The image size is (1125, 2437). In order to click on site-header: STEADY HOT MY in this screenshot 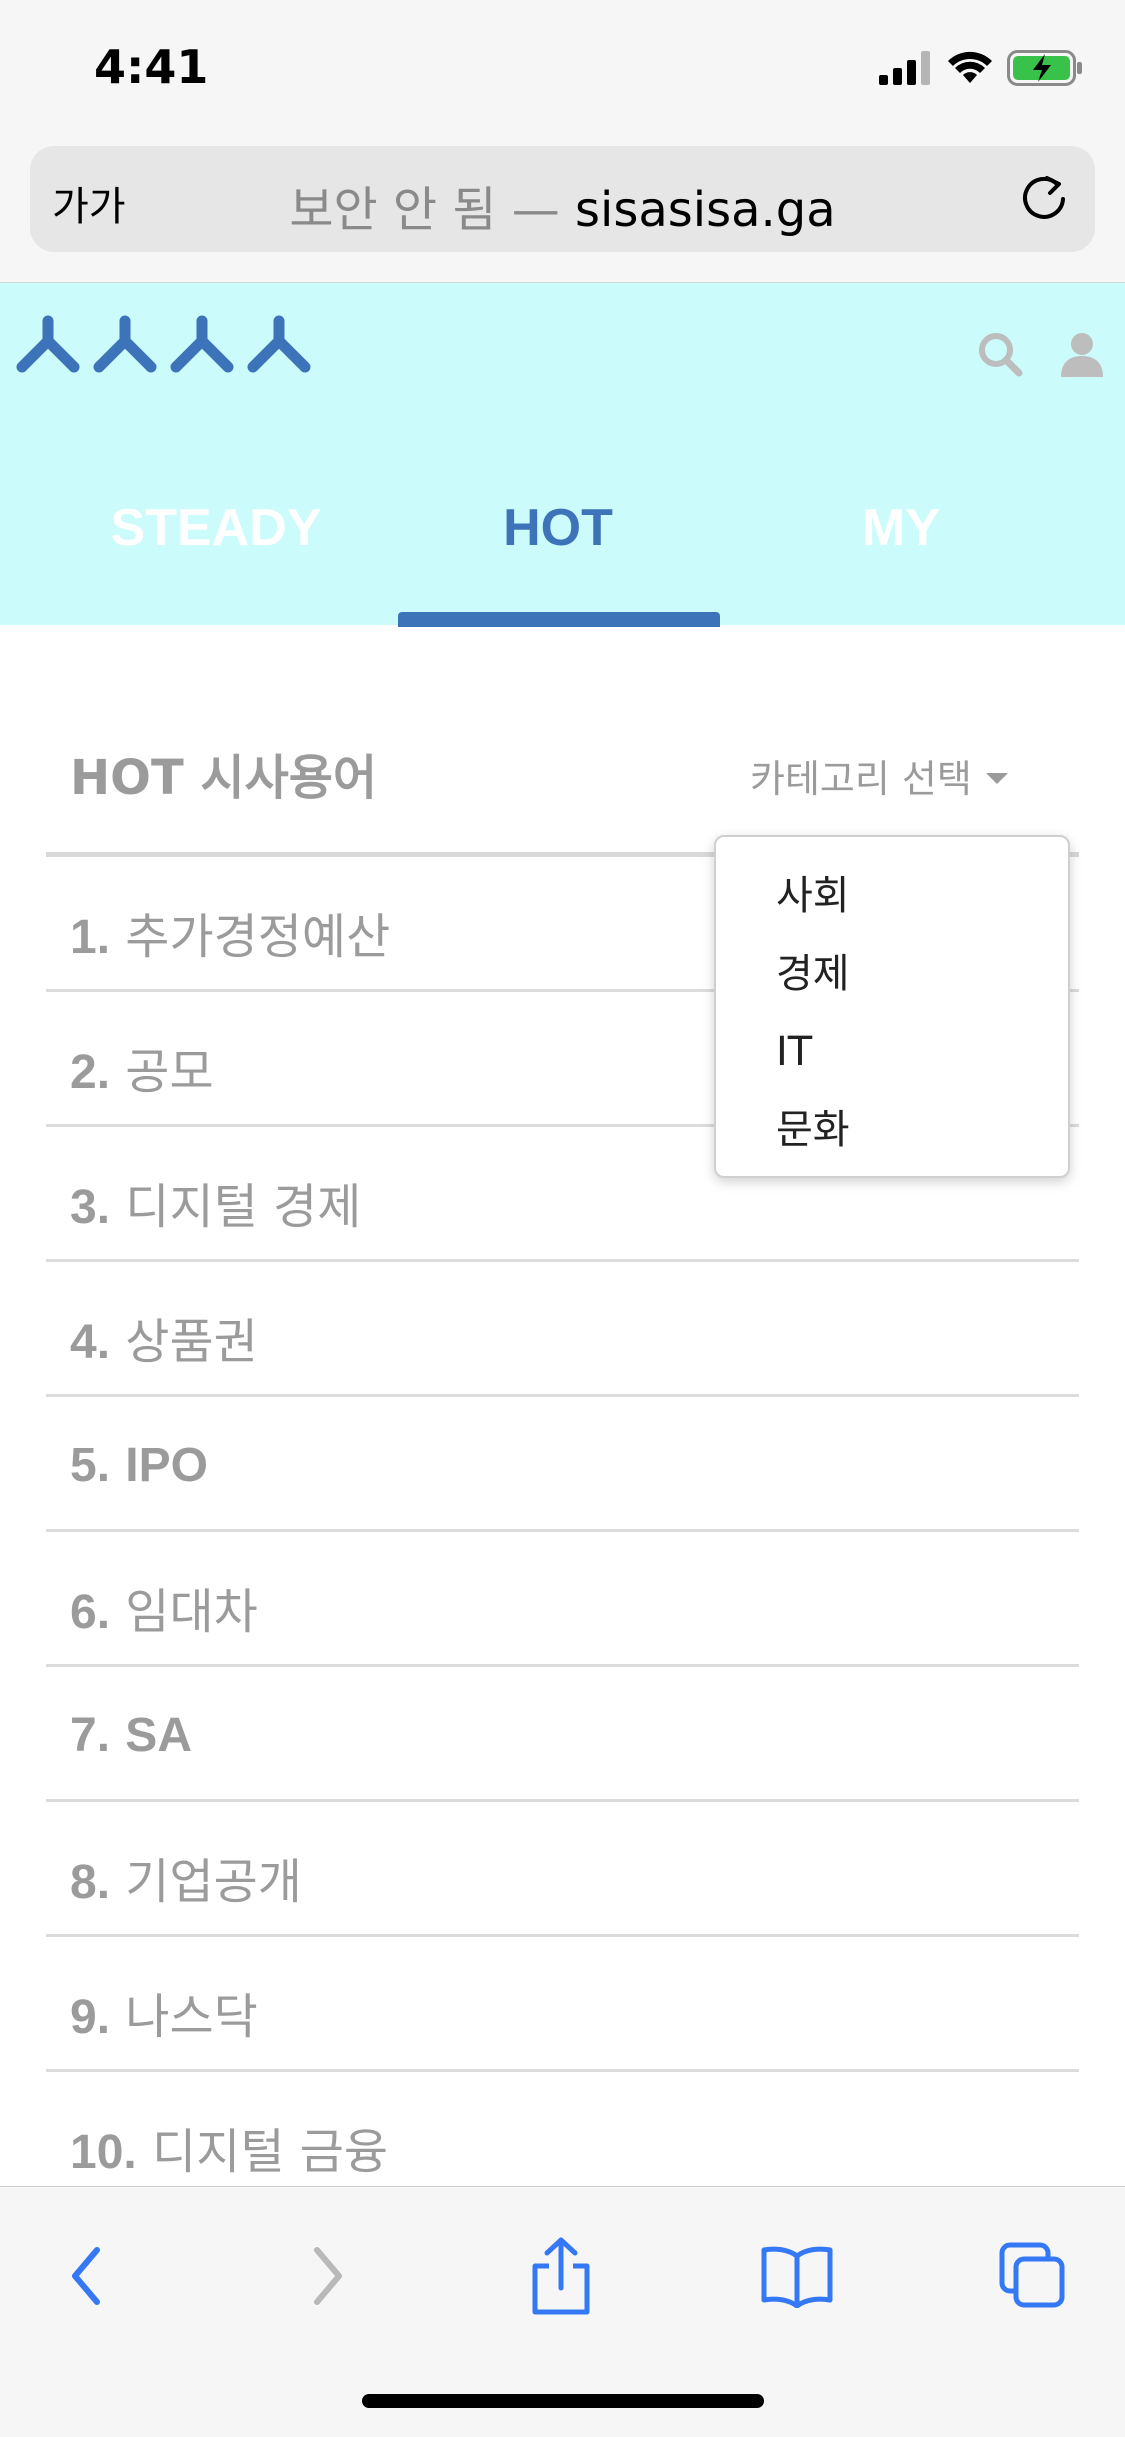, I will do `click(562, 454)`.